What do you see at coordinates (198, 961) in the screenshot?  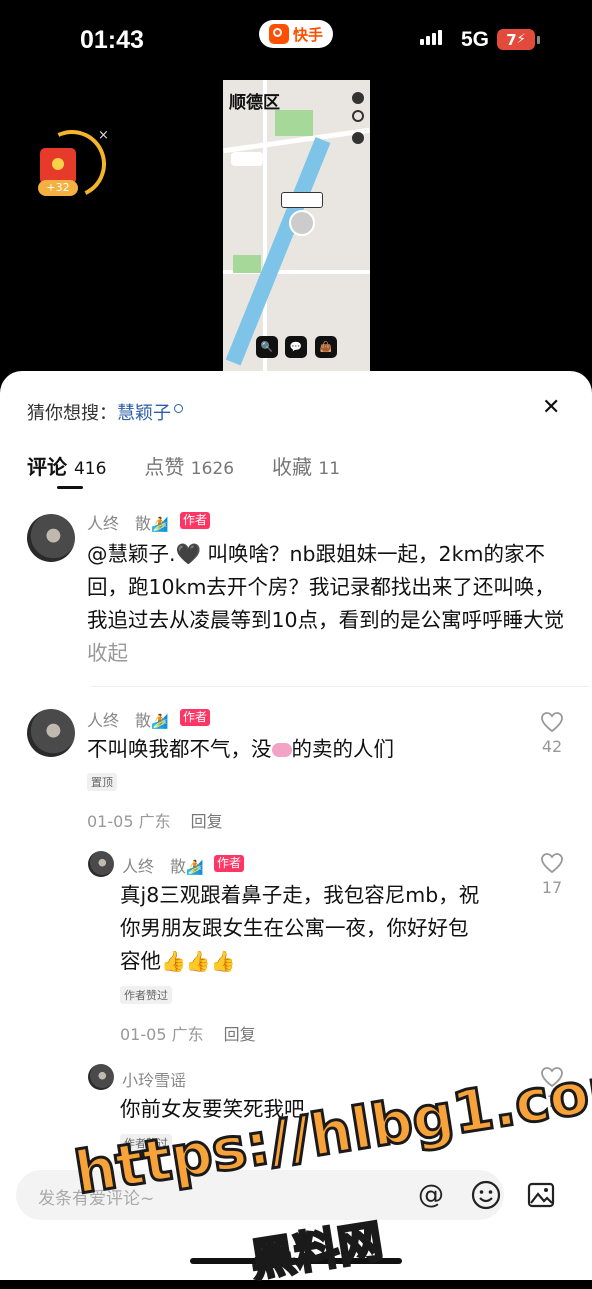 I see `thumbs-up-emoji-icon: 👍👍👍` at bounding box center [198, 961].